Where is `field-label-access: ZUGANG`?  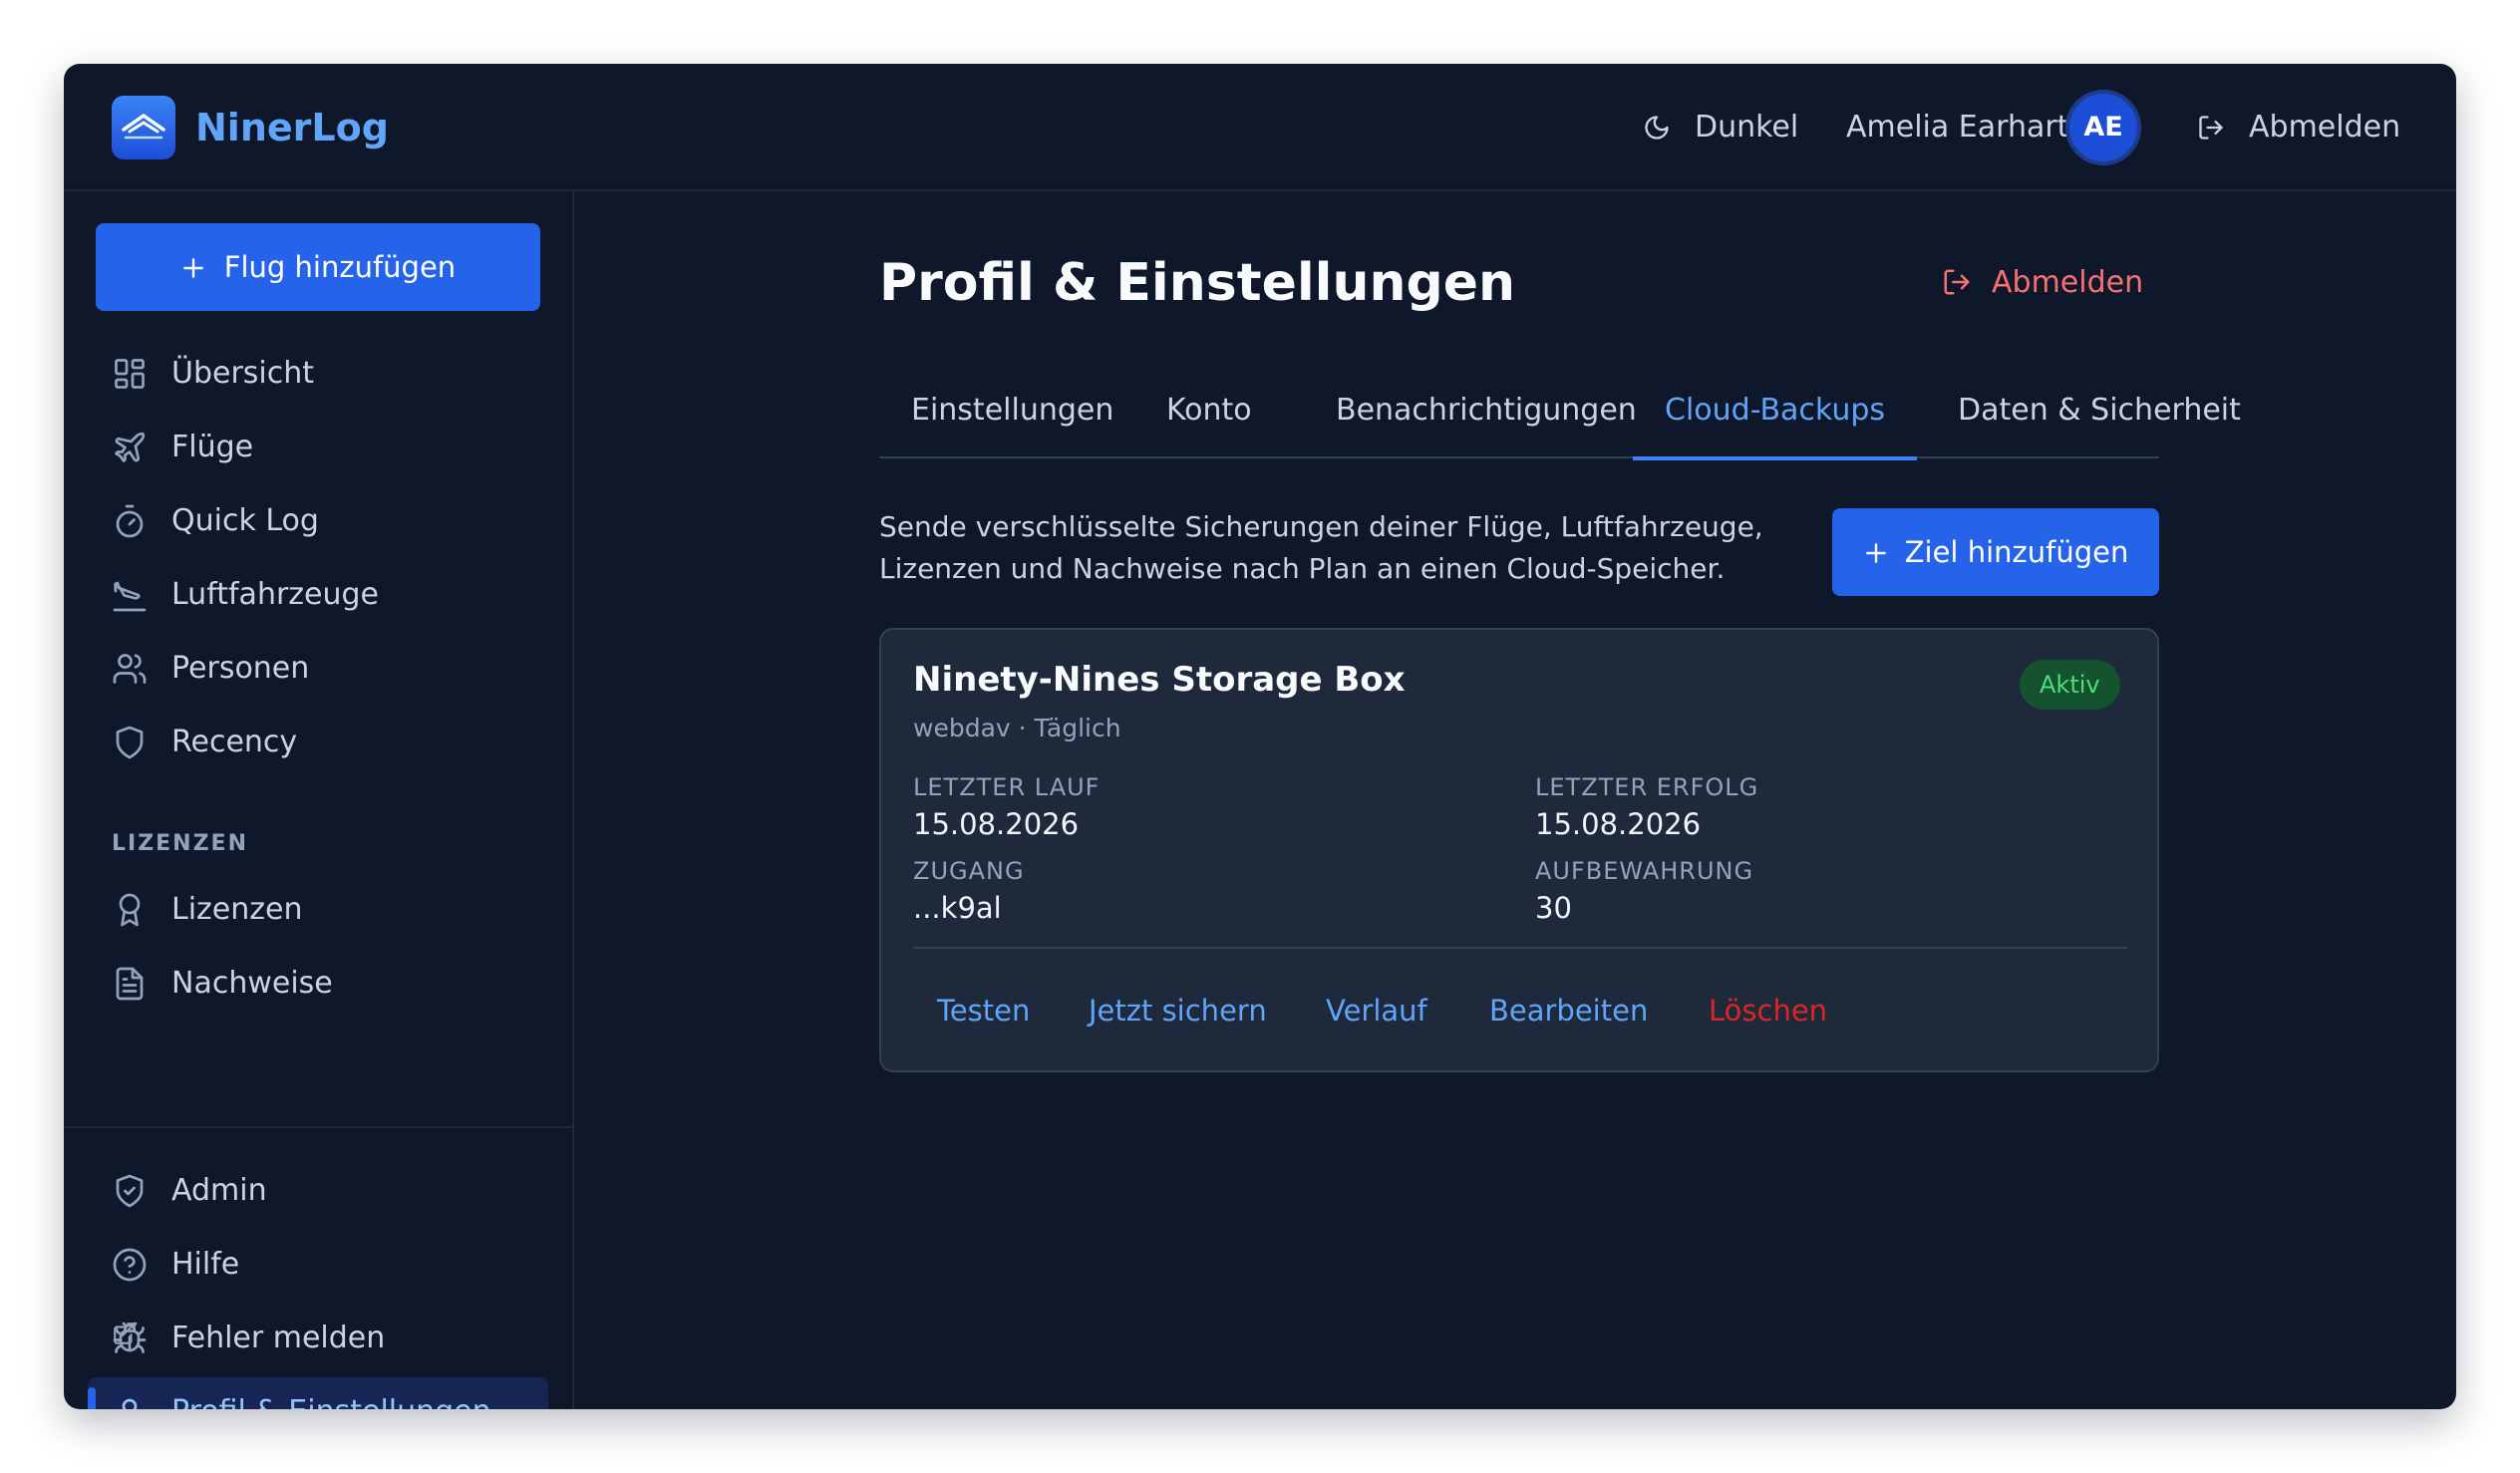 field-label-access: ZUGANG is located at coordinates (969, 871).